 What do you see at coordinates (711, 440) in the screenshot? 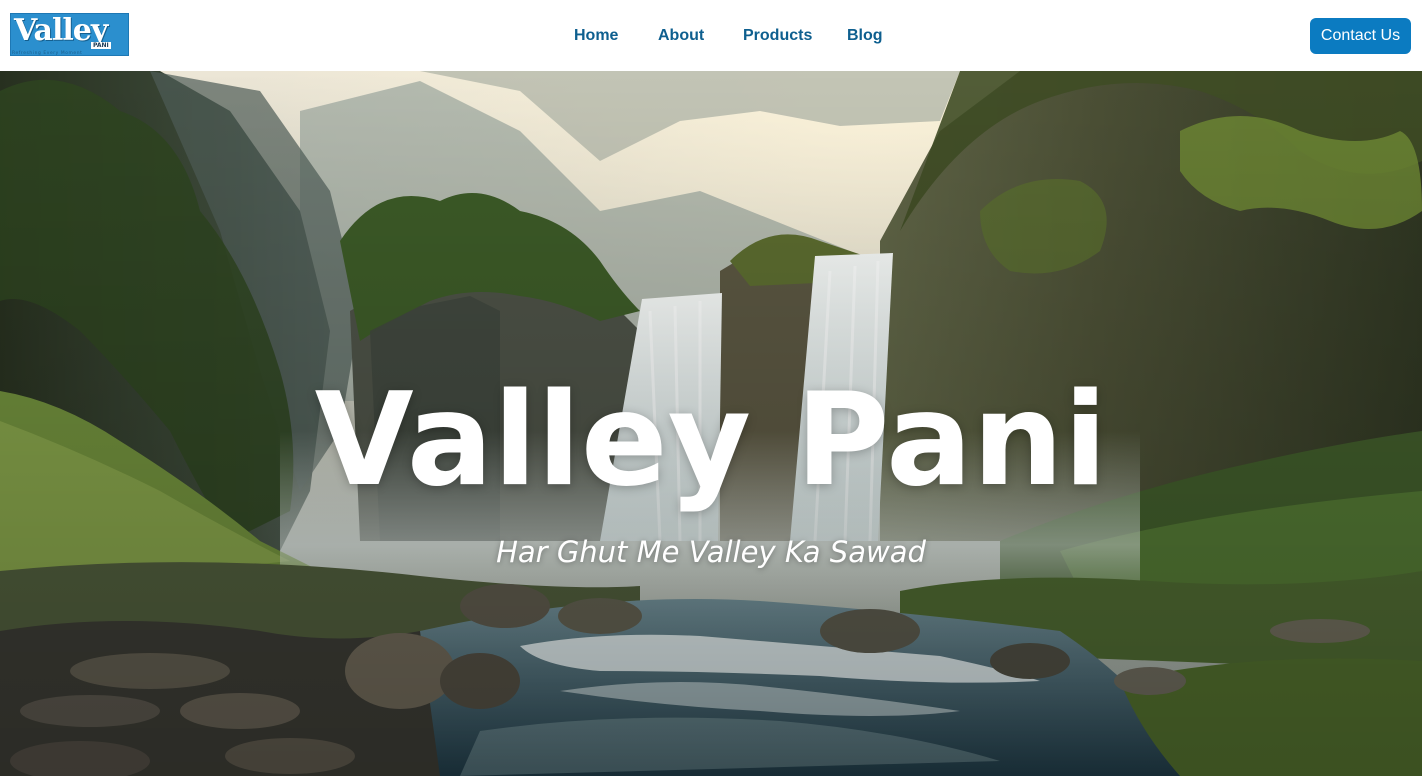
I see `hero-title: Valley Pani` at bounding box center [711, 440].